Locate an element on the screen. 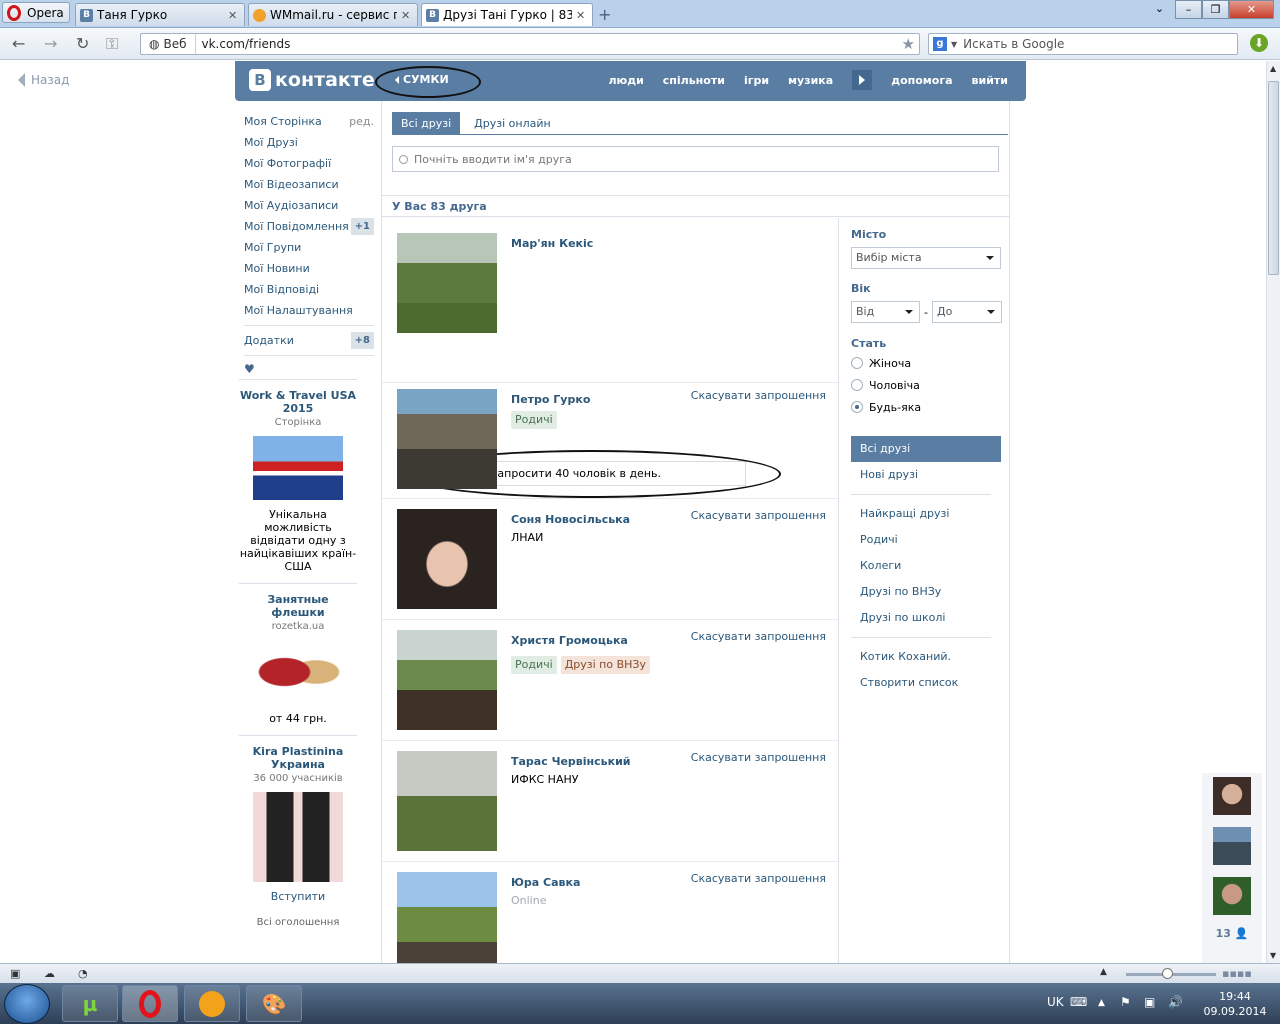  ad-title: Kira Plastinina Украина is located at coordinates (298, 758).